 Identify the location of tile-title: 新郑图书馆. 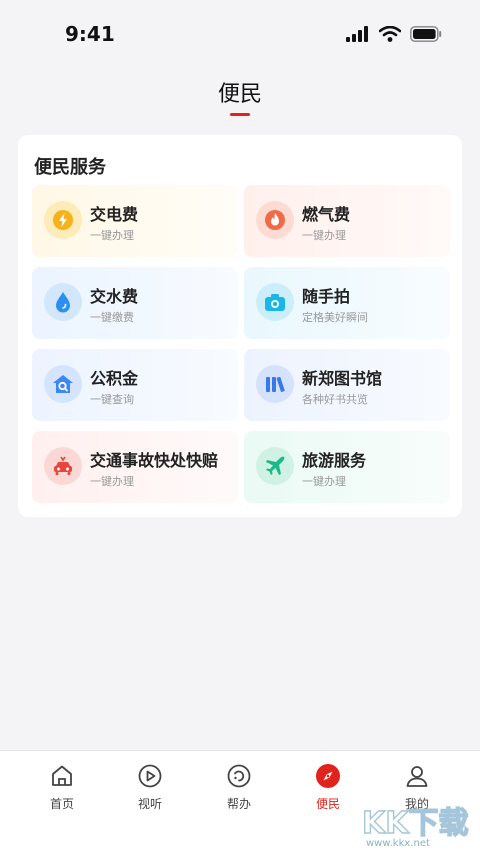
(342, 378).